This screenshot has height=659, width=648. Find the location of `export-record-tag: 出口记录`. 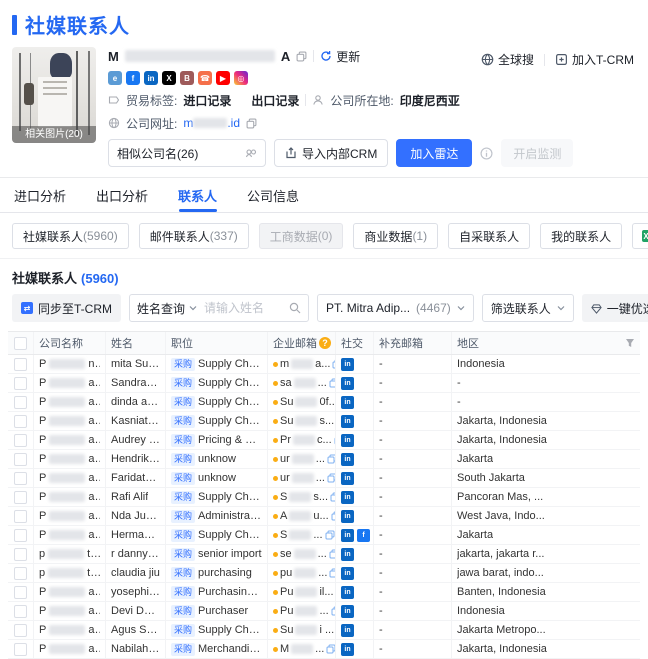

export-record-tag: 出口记录 is located at coordinates (275, 100).